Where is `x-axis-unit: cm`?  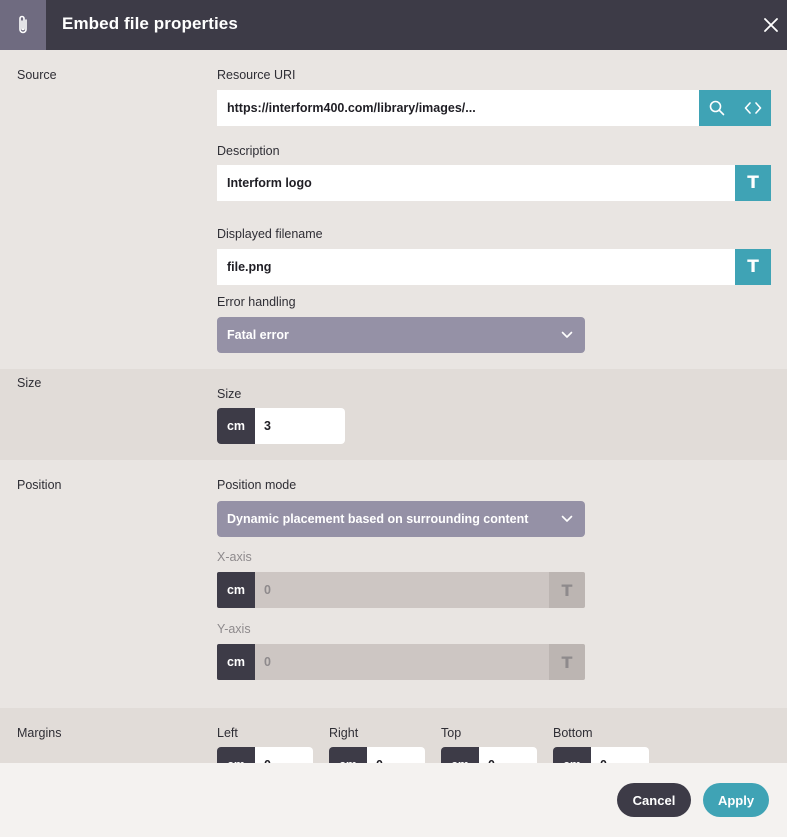 x-axis-unit: cm is located at coordinates (236, 590).